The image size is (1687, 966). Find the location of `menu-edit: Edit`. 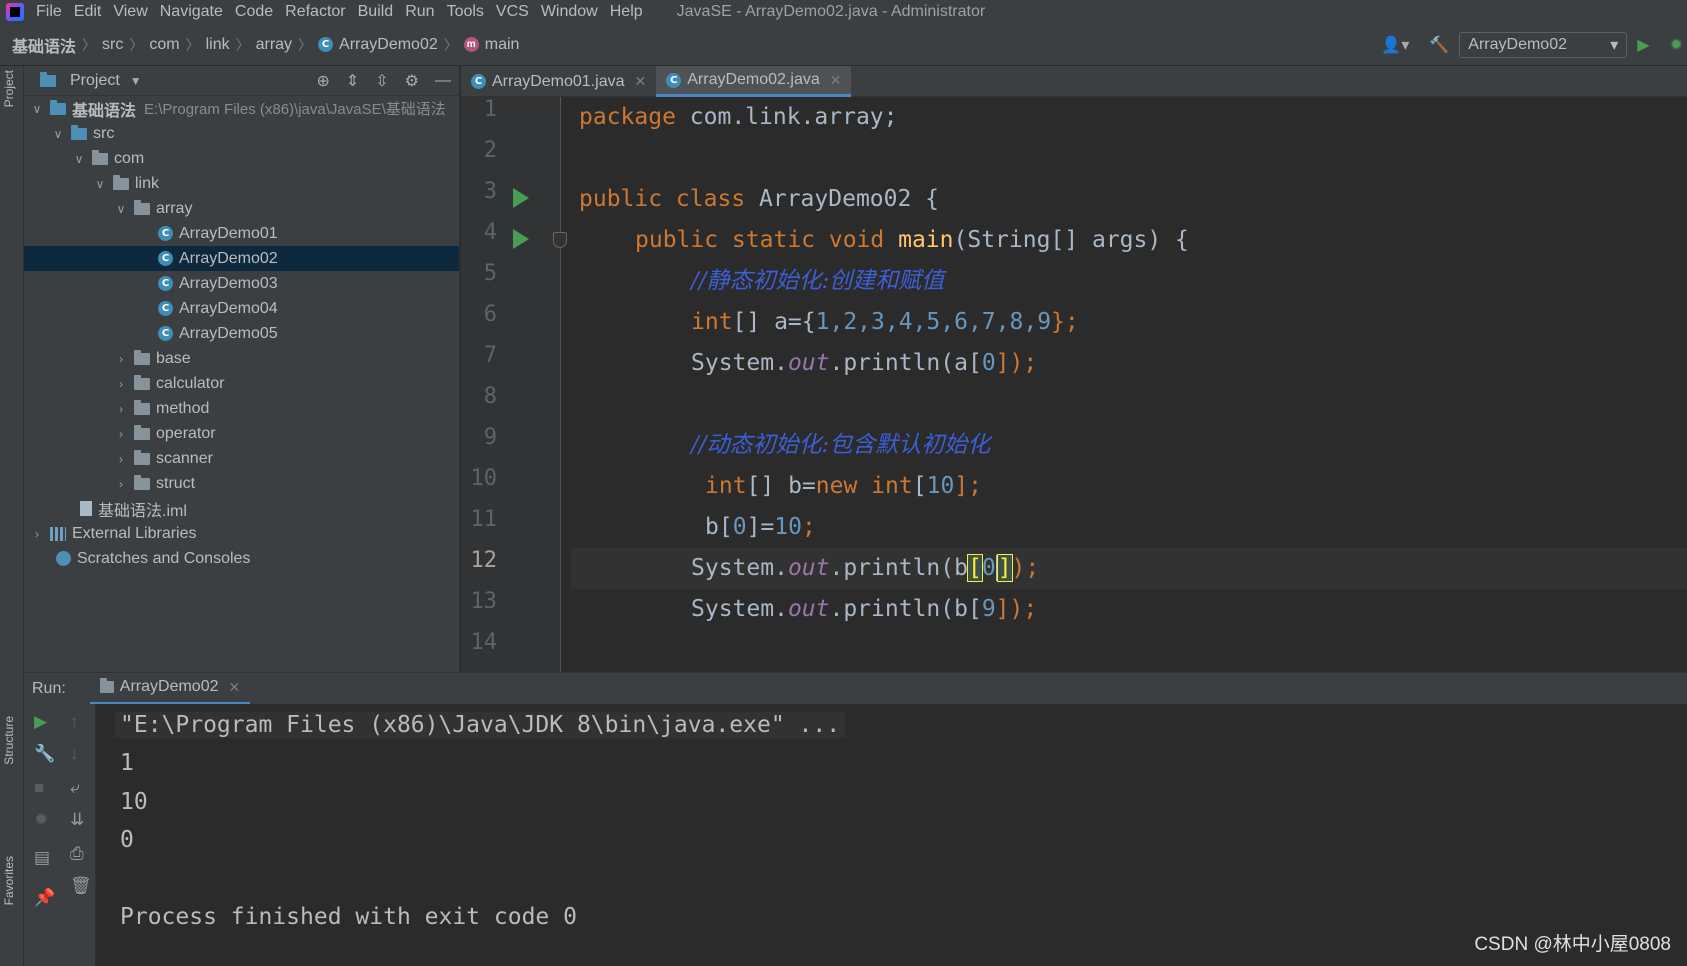

menu-edit: Edit is located at coordinates (88, 12).